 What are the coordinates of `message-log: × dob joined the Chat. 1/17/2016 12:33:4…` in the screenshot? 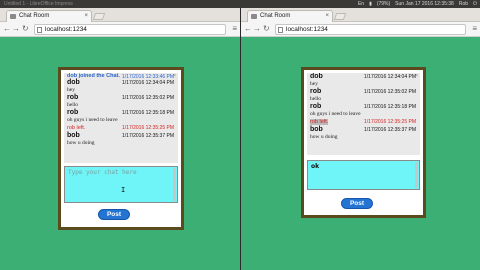 It's located at (121, 118).